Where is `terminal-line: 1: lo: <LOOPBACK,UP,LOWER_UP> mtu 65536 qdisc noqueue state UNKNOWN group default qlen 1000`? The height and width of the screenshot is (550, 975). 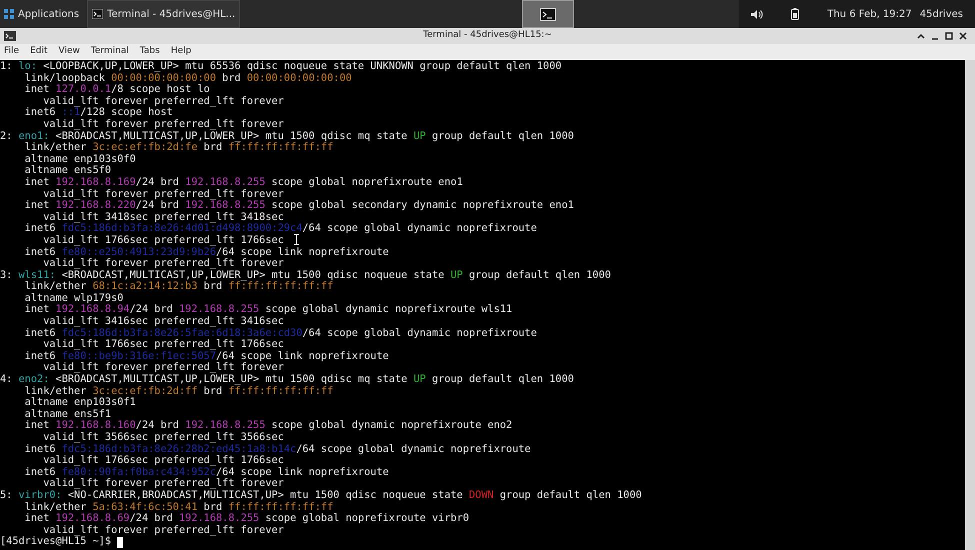 terminal-line: 1: lo: <LOOPBACK,UP,LOWER_UP> mtu 65536 qdisc noqueue state UNKNOWN group default qlen 1000 is located at coordinates (281, 67).